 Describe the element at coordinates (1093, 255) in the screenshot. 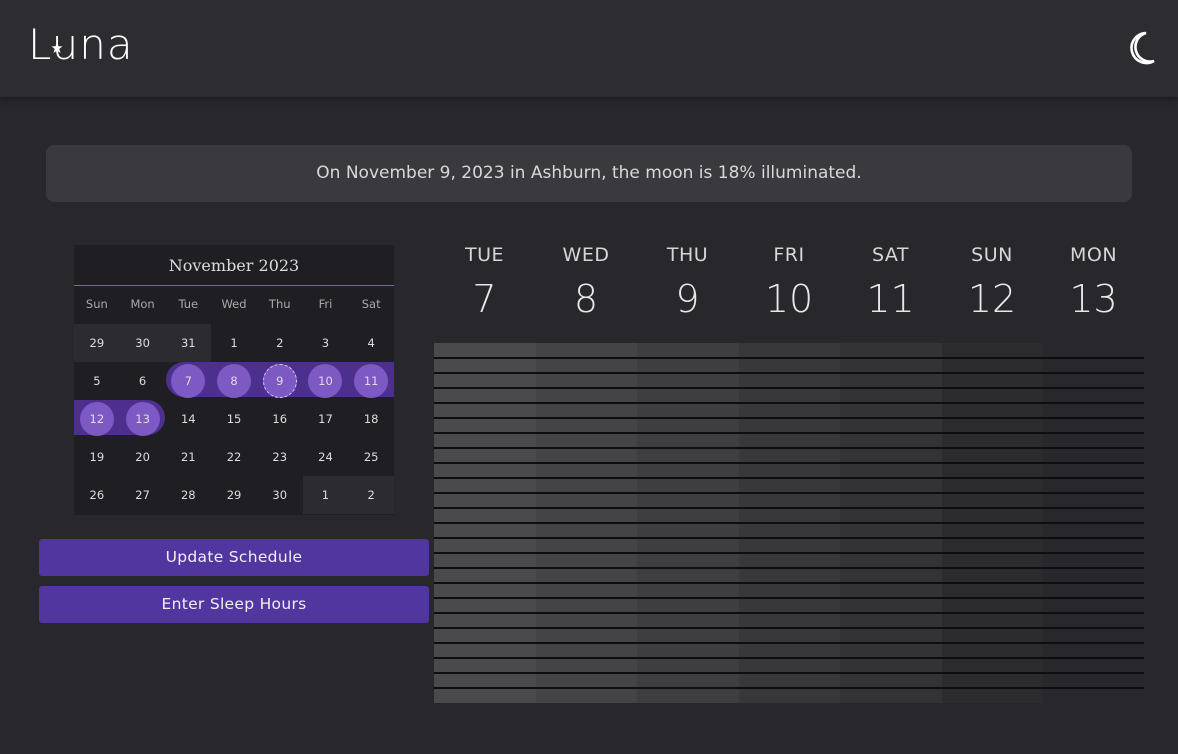

I see `day-name: MON` at that location.